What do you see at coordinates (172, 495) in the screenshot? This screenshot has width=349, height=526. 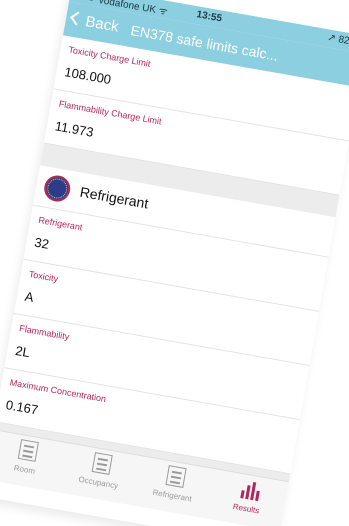 I see `tab-label: Refrigerant` at bounding box center [172, 495].